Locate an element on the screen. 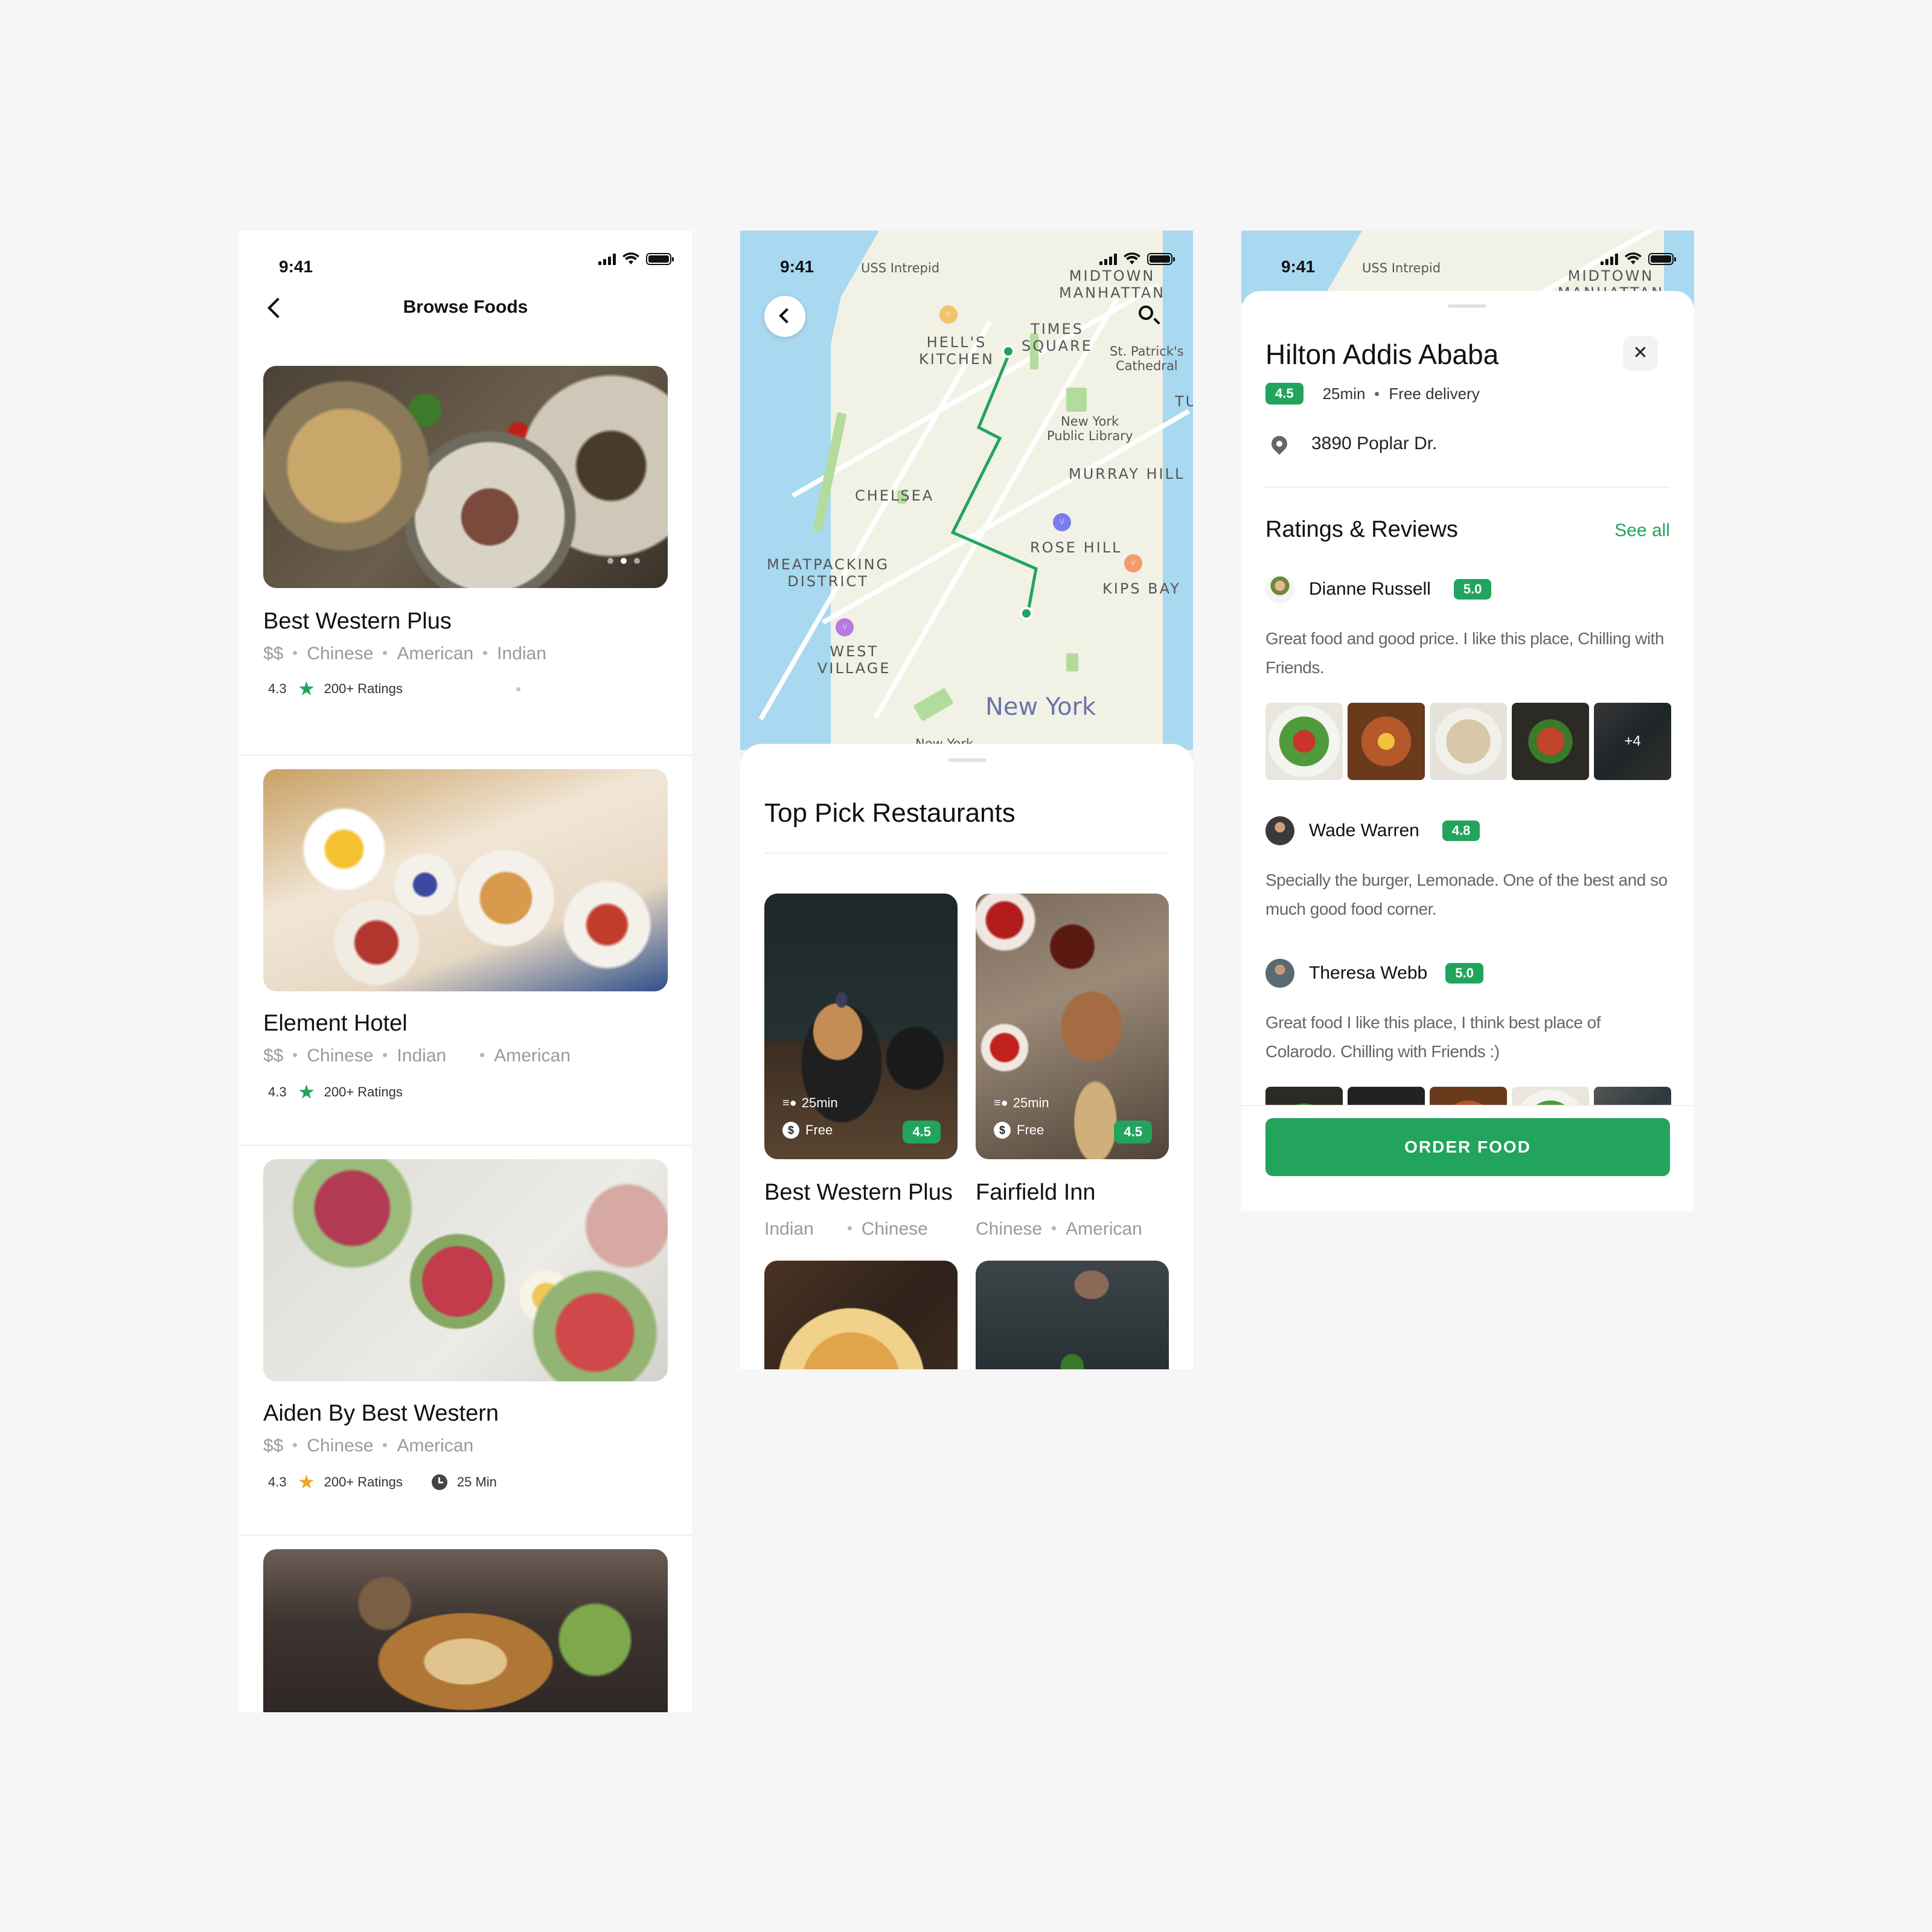 This screenshot has width=1932, height=1932. map-label: HELL'S KITCHEN is located at coordinates (957, 351).